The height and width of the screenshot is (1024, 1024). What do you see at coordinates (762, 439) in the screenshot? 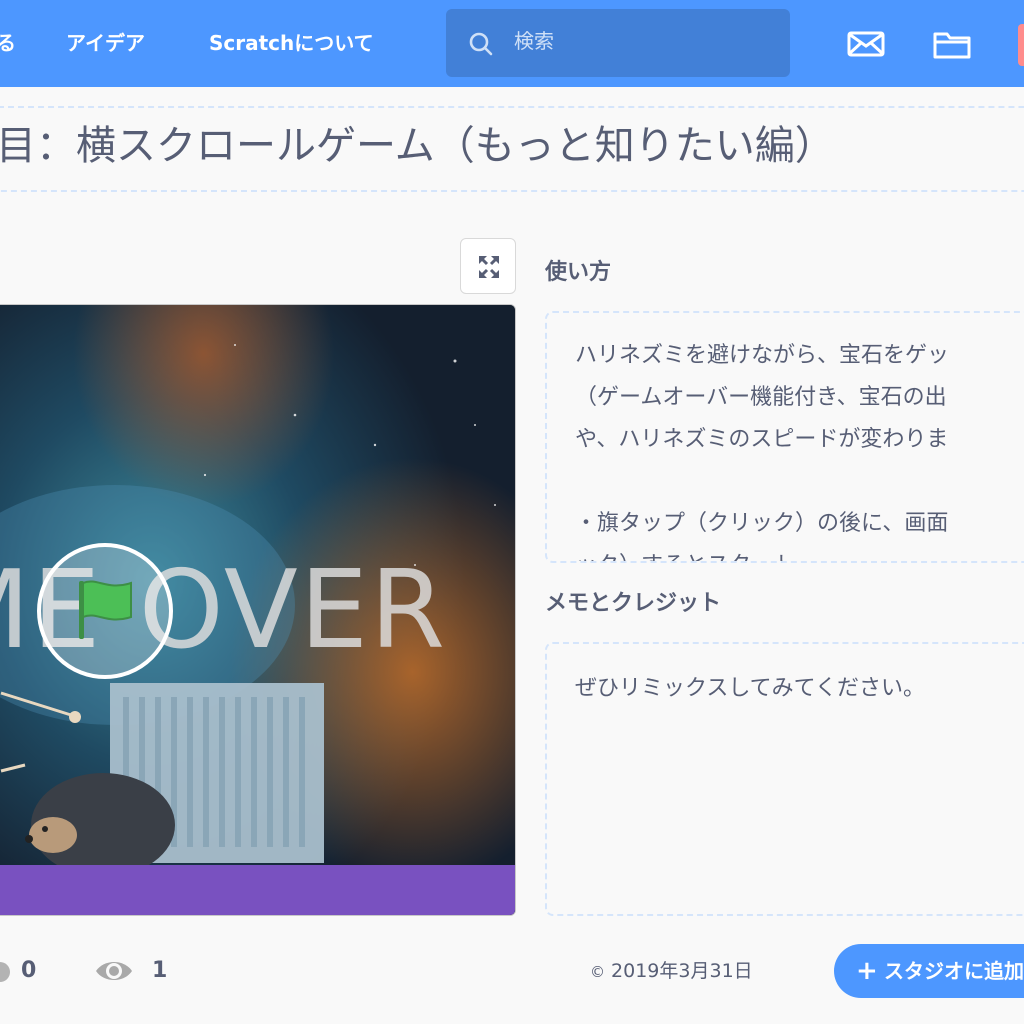
I see `instructions-line: や、ハリネズミのスピードが変わりま` at bounding box center [762, 439].